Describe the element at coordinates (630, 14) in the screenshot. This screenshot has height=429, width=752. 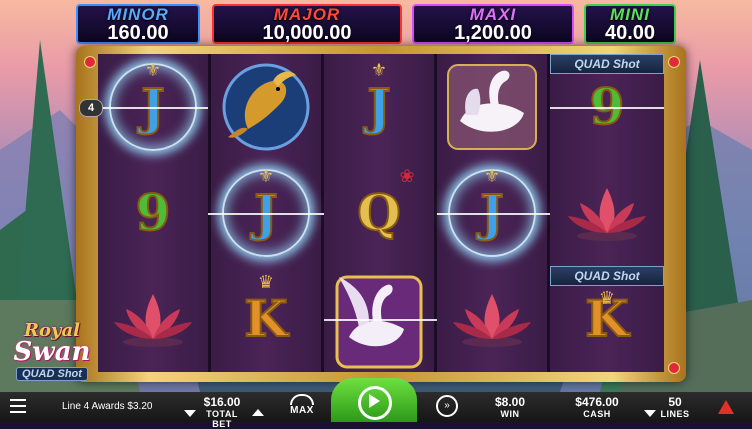
I see `jackpot-mini-label: MINI` at that location.